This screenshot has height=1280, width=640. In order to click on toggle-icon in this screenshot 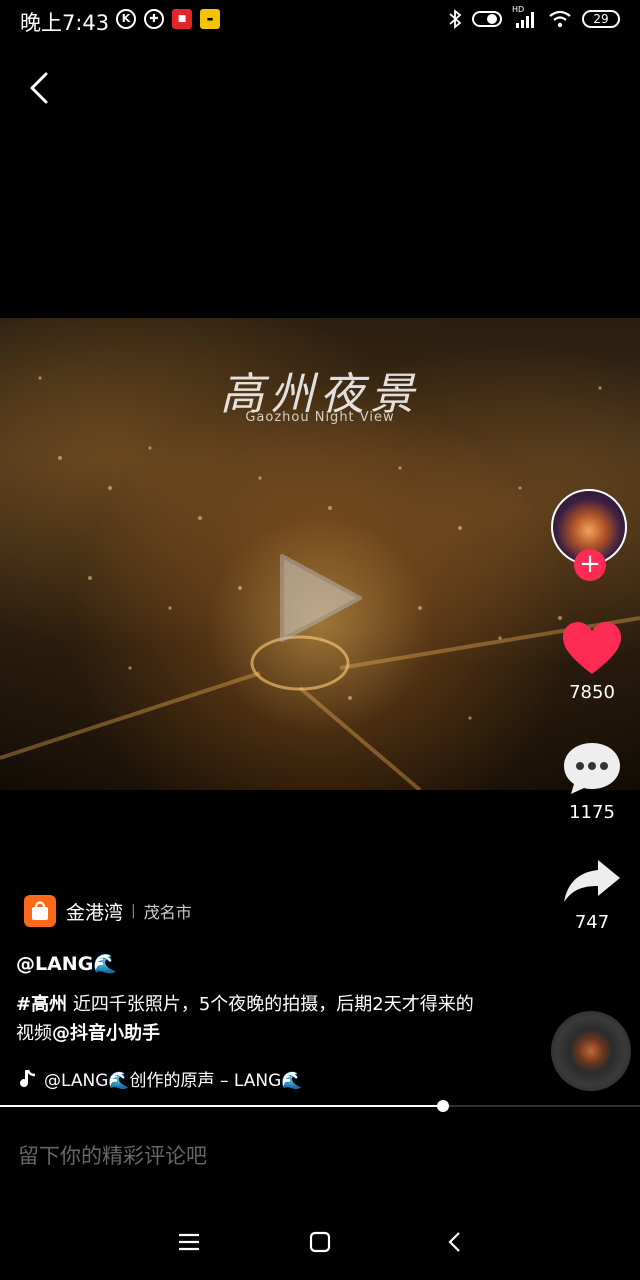, I will do `click(487, 19)`.